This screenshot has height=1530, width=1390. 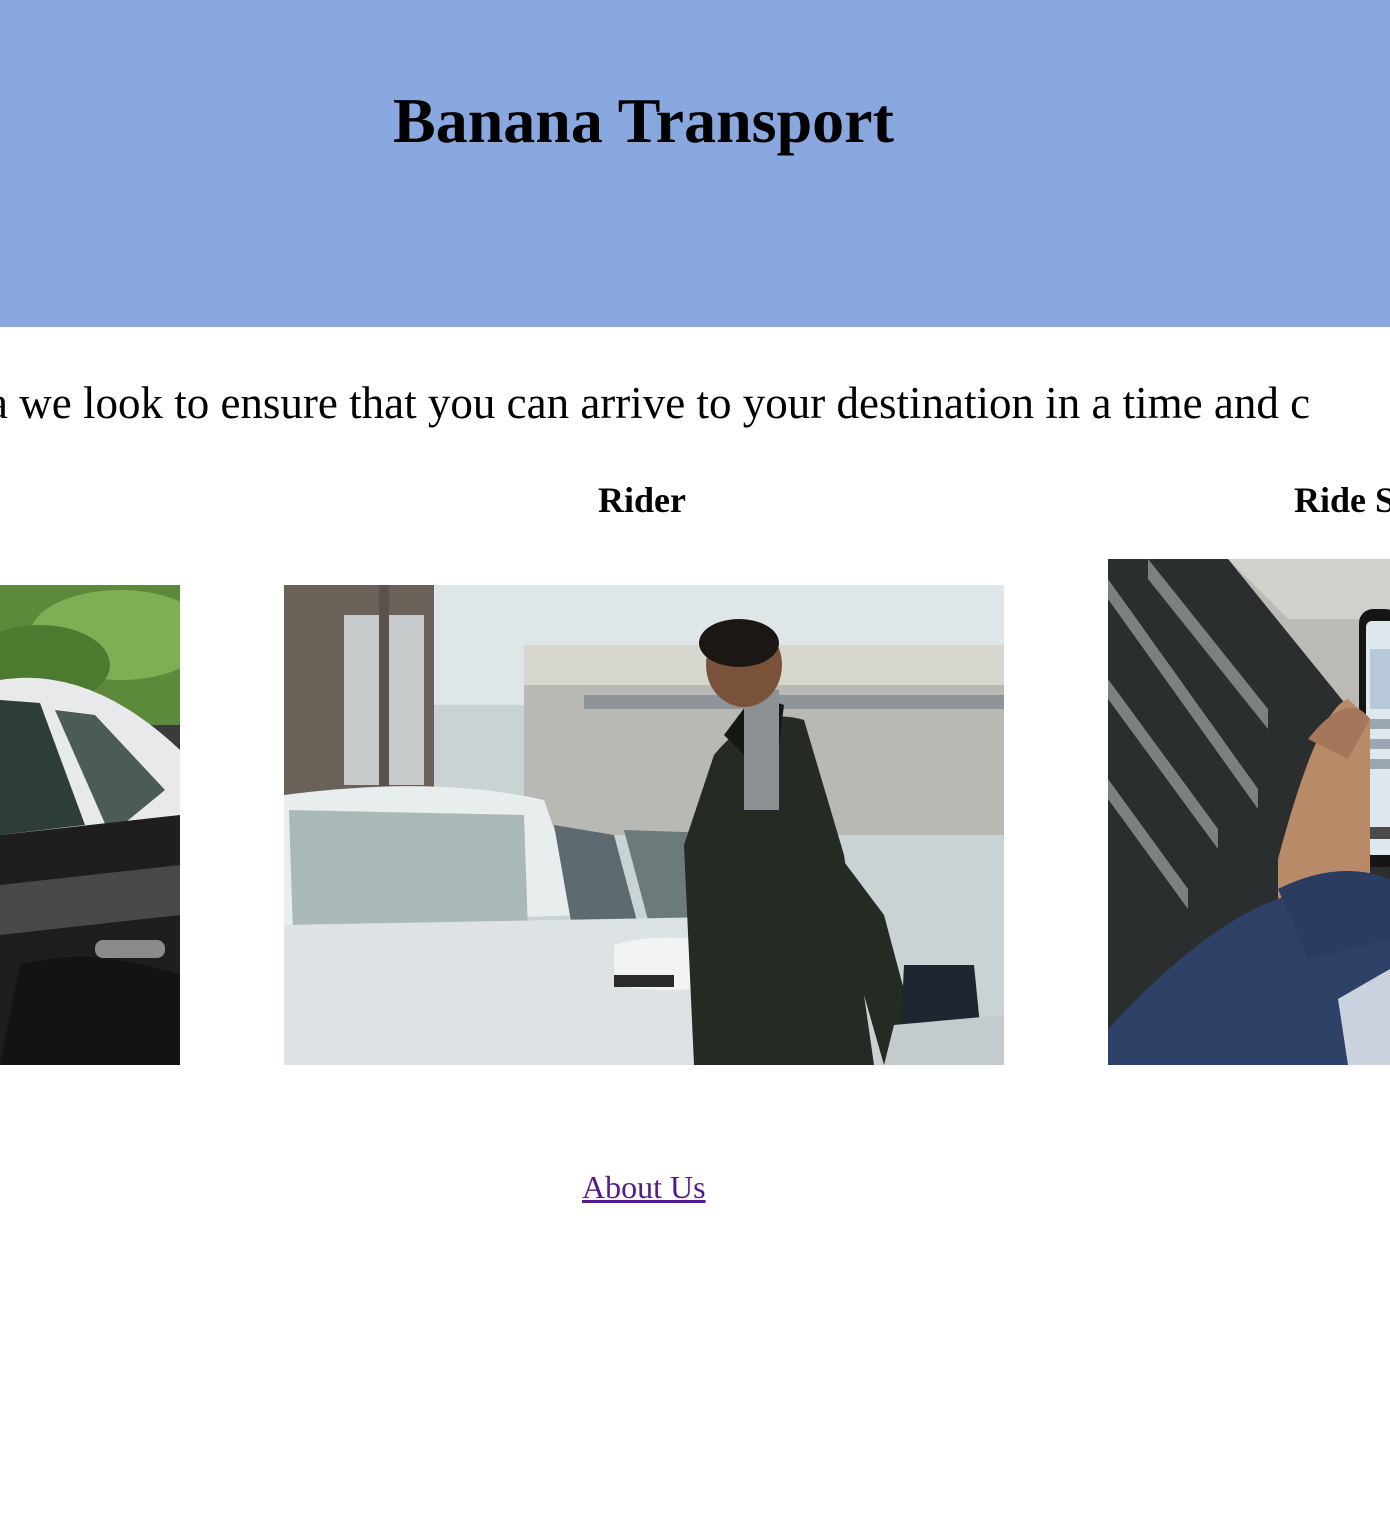 What do you see at coordinates (1342, 500) in the screenshot?
I see `ride-share-heading: Ride S` at bounding box center [1342, 500].